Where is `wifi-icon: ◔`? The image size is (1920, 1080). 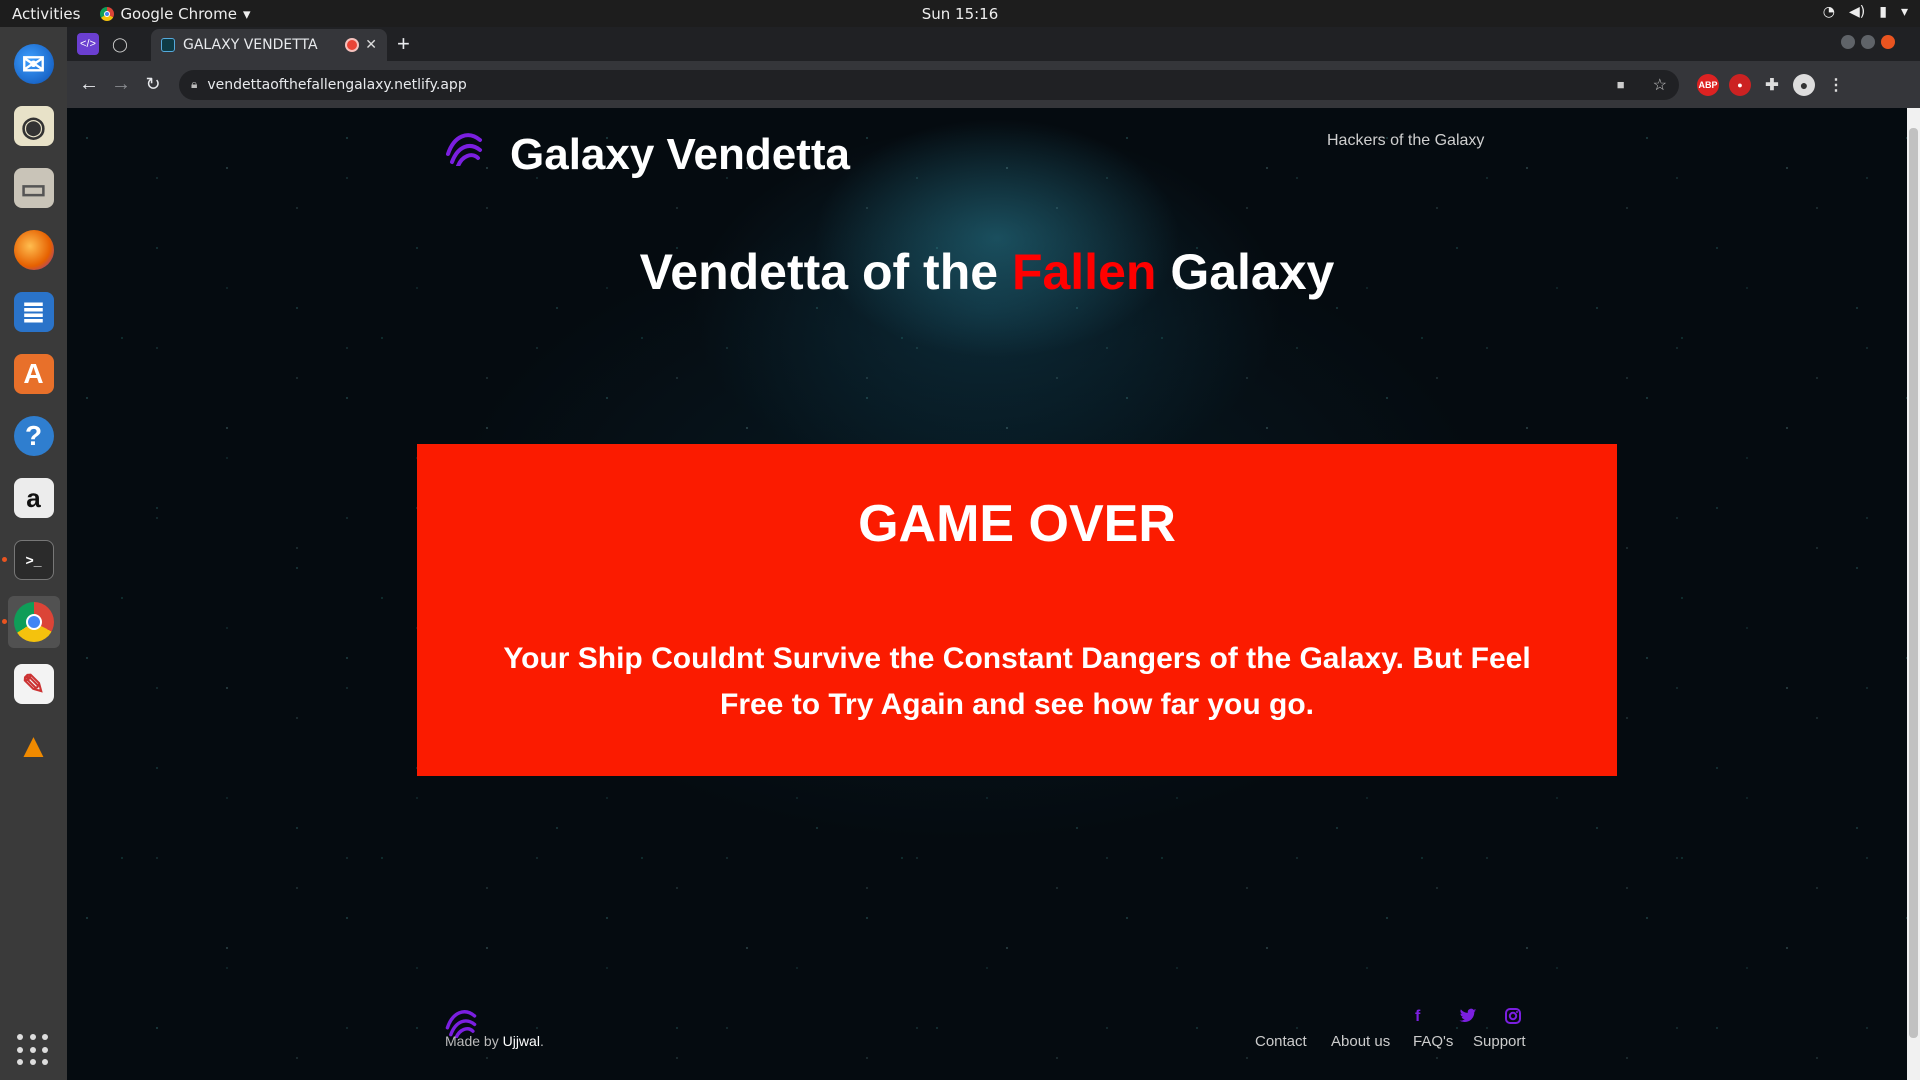
wifi-icon: ◔ is located at coordinates (1829, 12).